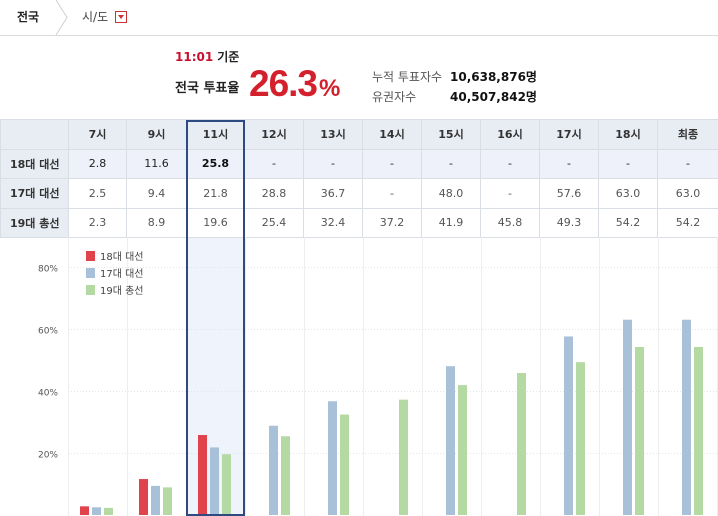 This screenshot has width=718, height=516. What do you see at coordinates (329, 88) in the screenshot?
I see `turnout-unit: %` at bounding box center [329, 88].